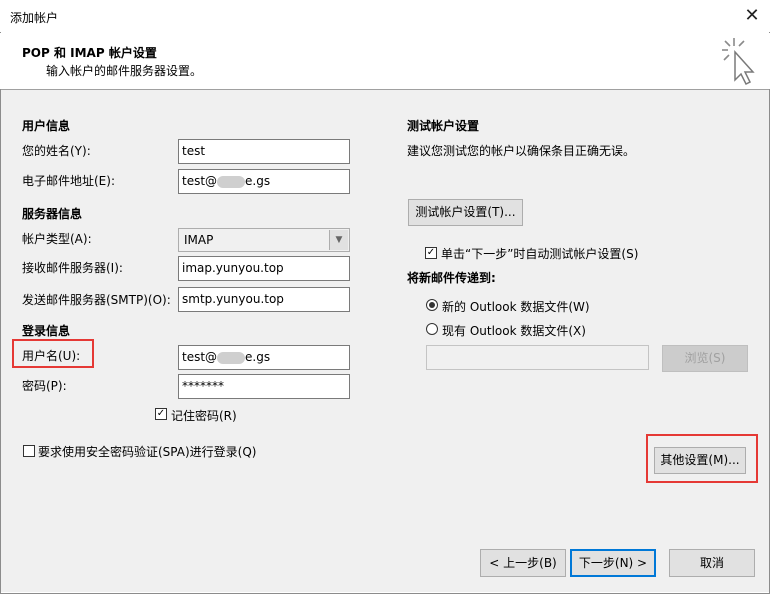  Describe the element at coordinates (258, 357) in the screenshot. I see `username-suffix: e.gs` at that location.